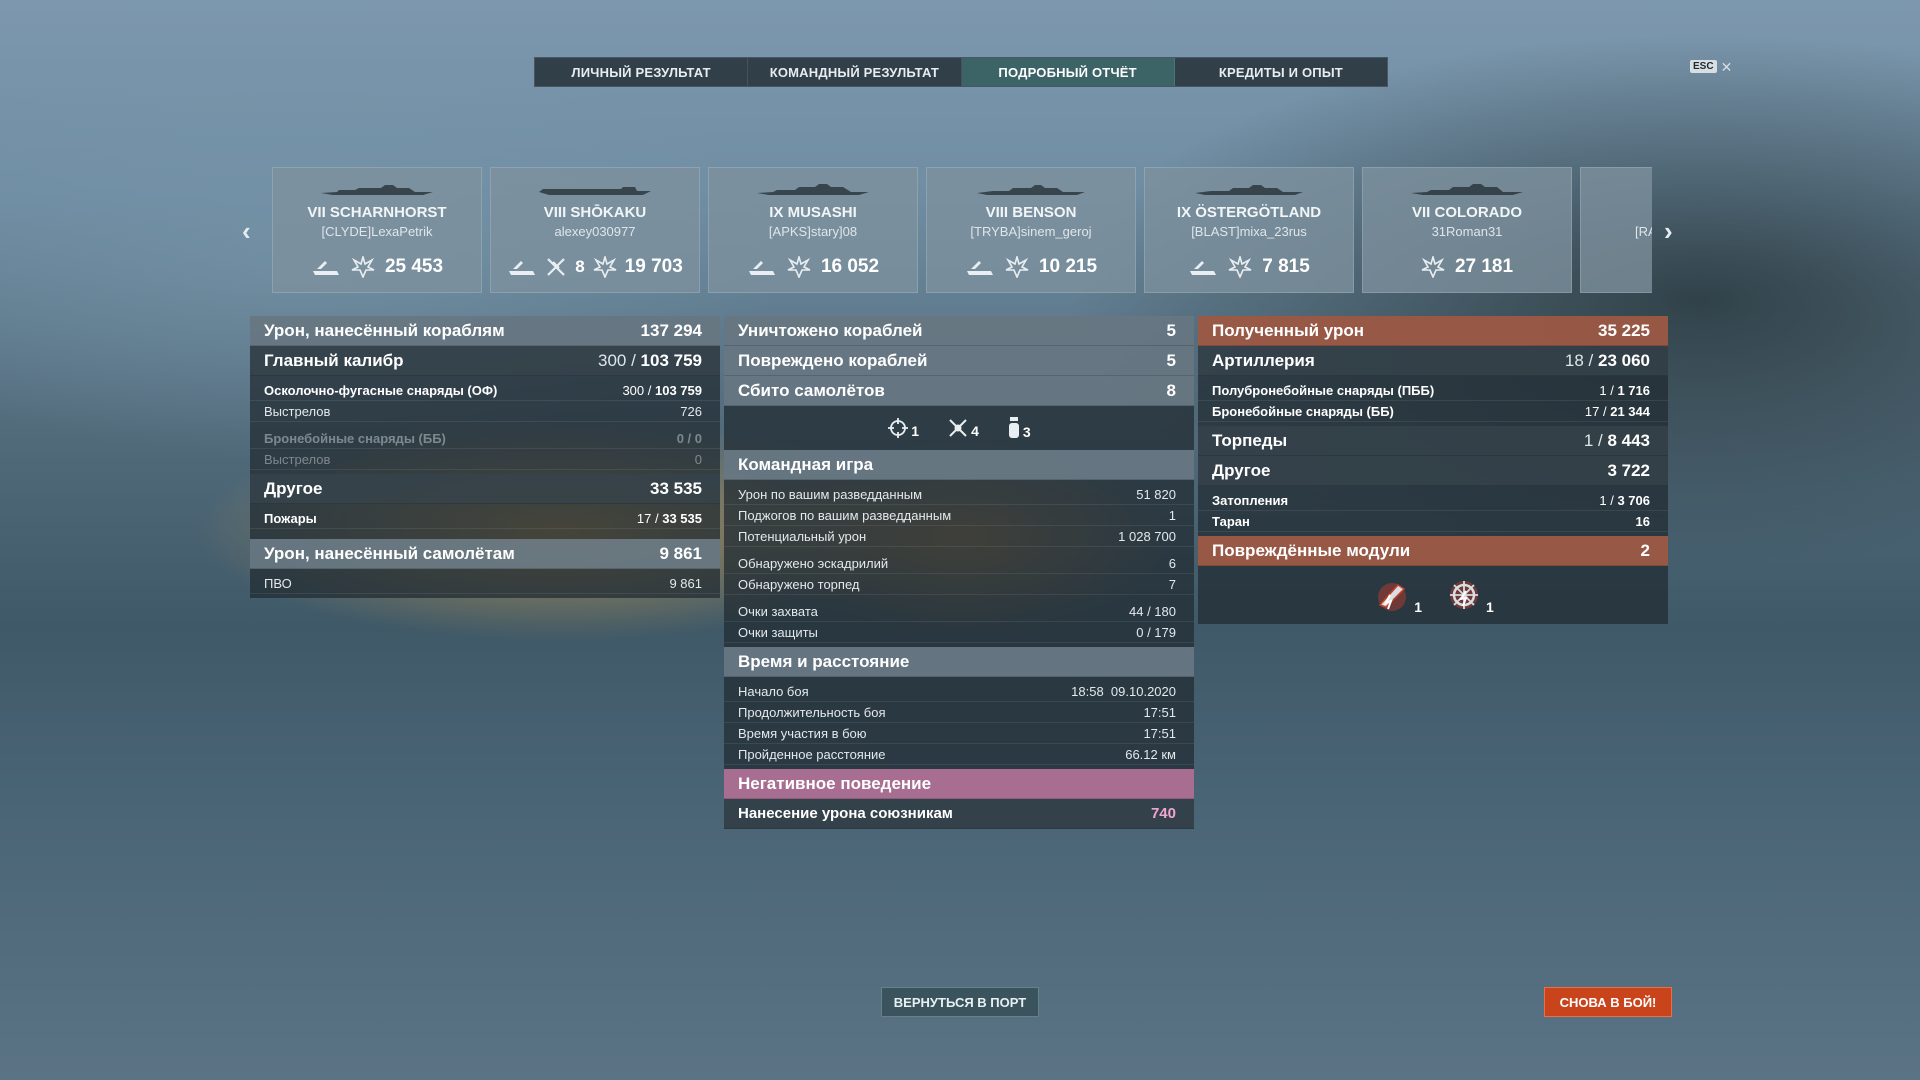  What do you see at coordinates (1281, 72) in the screenshot?
I see `tab-credits-xp: КРЕДИТЫ И ОПЫТ` at bounding box center [1281, 72].